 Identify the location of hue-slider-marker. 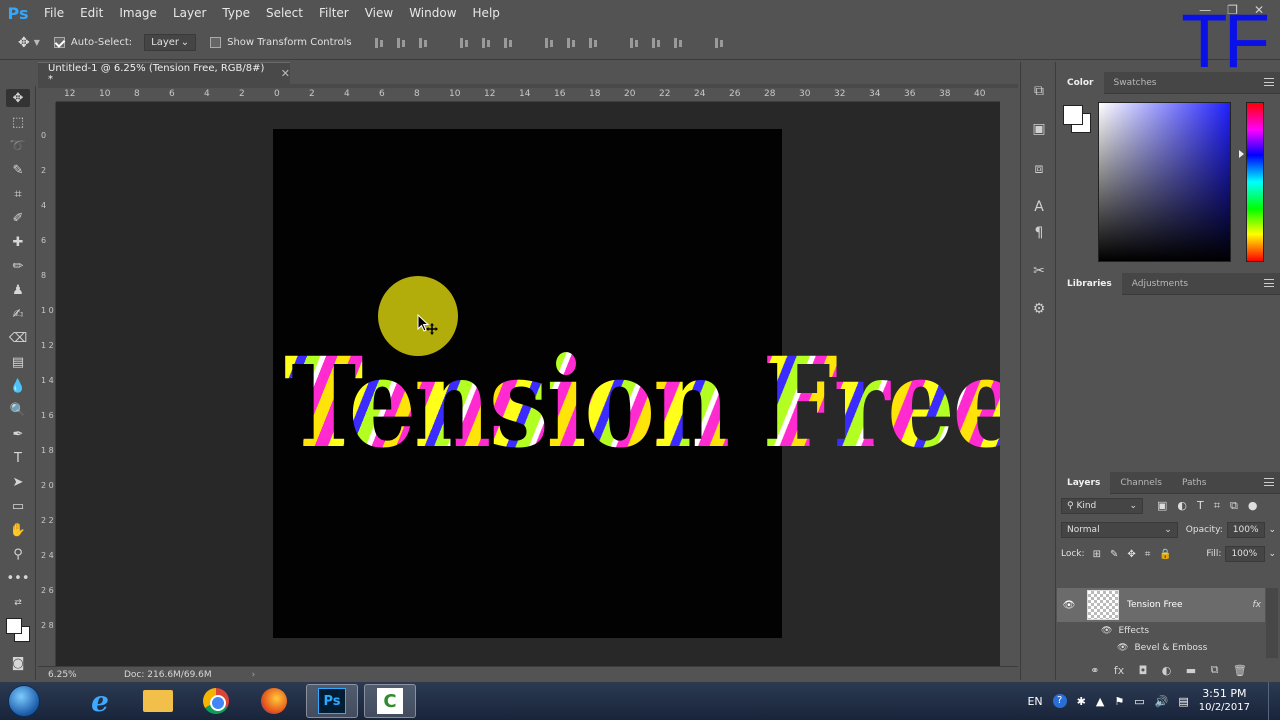
(1241, 154).